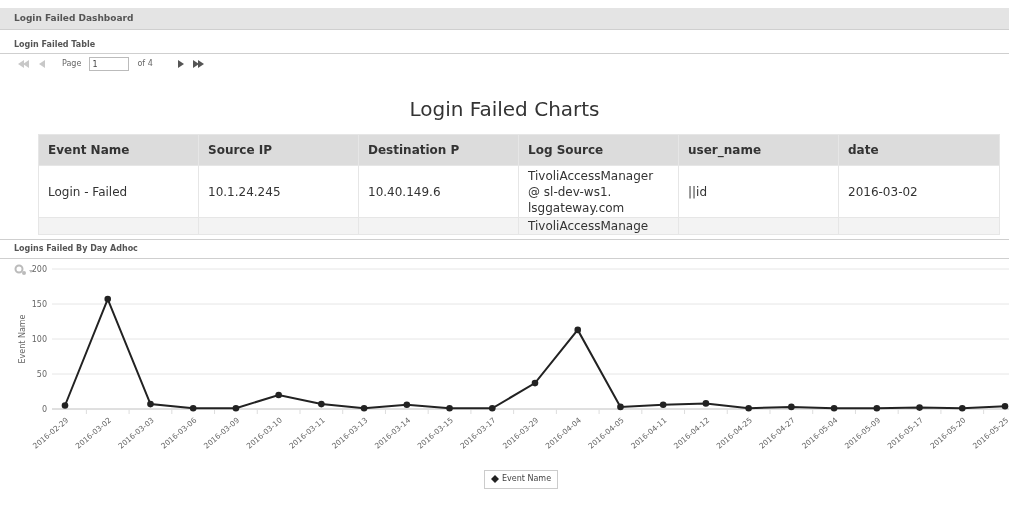  I want to click on dashboard-title: Login Failed Dashboard, so click(74, 18).